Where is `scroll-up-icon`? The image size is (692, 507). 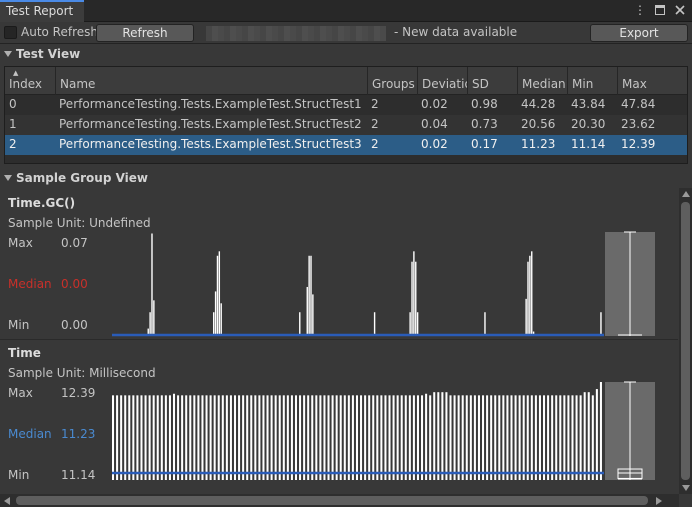
scroll-up-icon is located at coordinates (686, 194).